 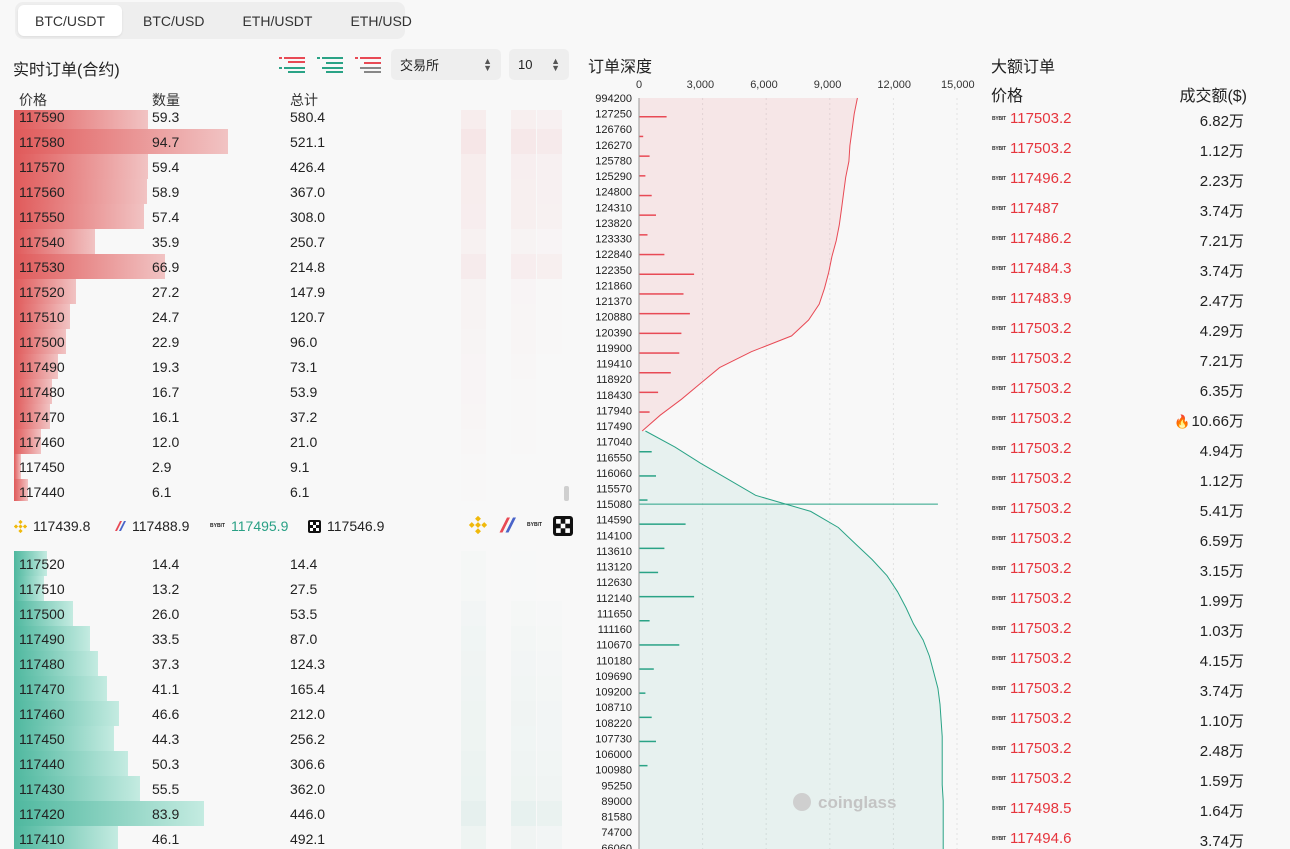 I want to click on coinglass-logo-icon, so click(x=802, y=802).